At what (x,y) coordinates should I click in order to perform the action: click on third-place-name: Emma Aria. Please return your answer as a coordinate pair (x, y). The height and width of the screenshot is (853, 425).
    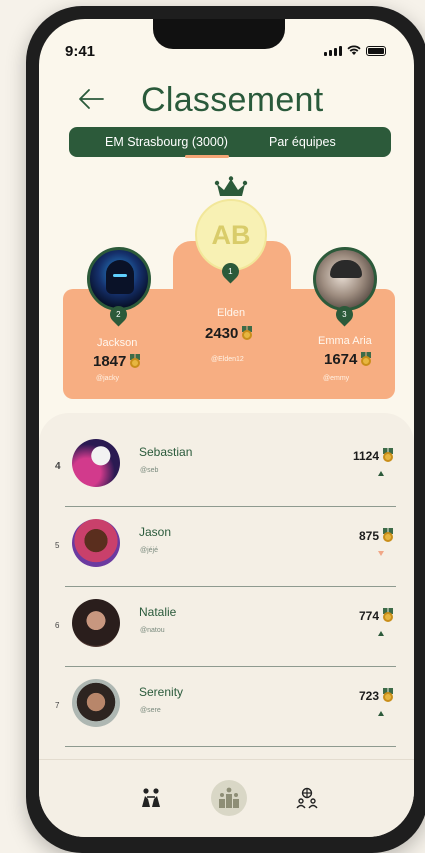
    Looking at the image, I should click on (345, 341).